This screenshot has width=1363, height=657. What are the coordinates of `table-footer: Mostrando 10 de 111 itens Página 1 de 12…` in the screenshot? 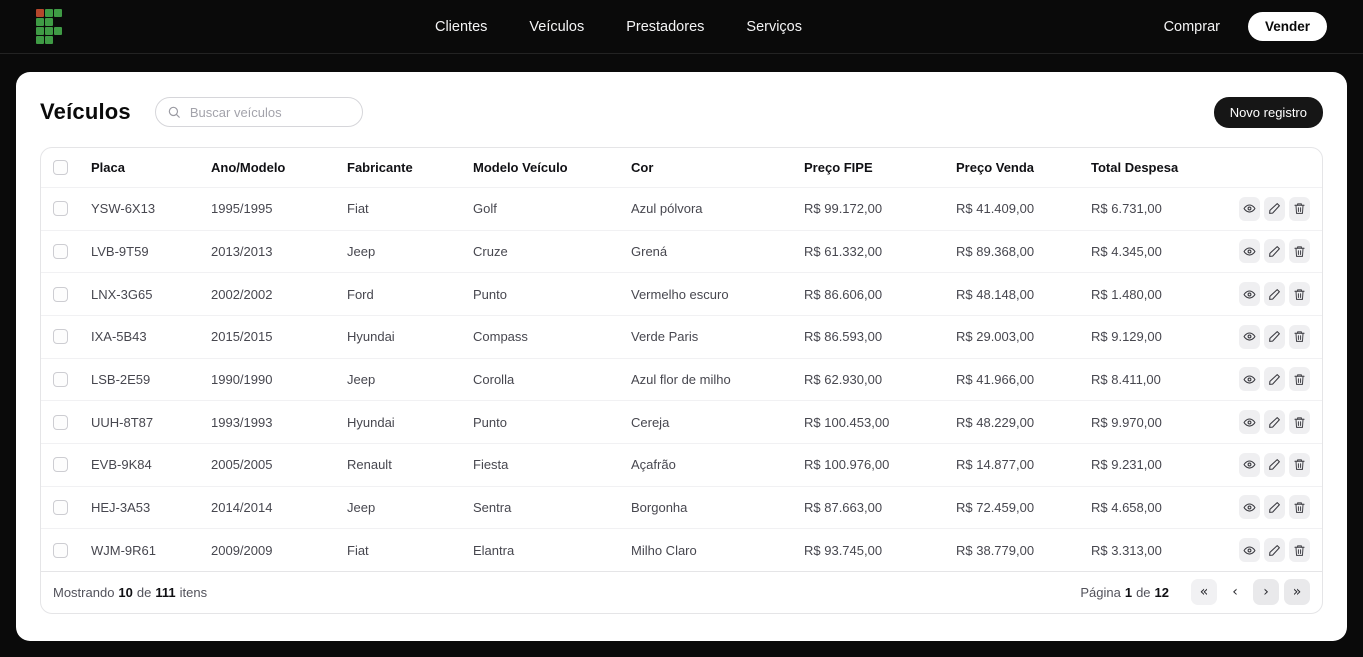 It's located at (681, 591).